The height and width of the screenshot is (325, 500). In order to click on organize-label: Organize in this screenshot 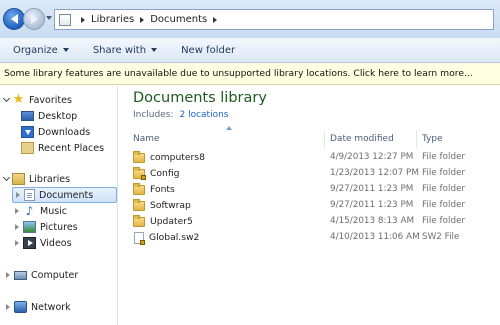, I will do `click(35, 50)`.